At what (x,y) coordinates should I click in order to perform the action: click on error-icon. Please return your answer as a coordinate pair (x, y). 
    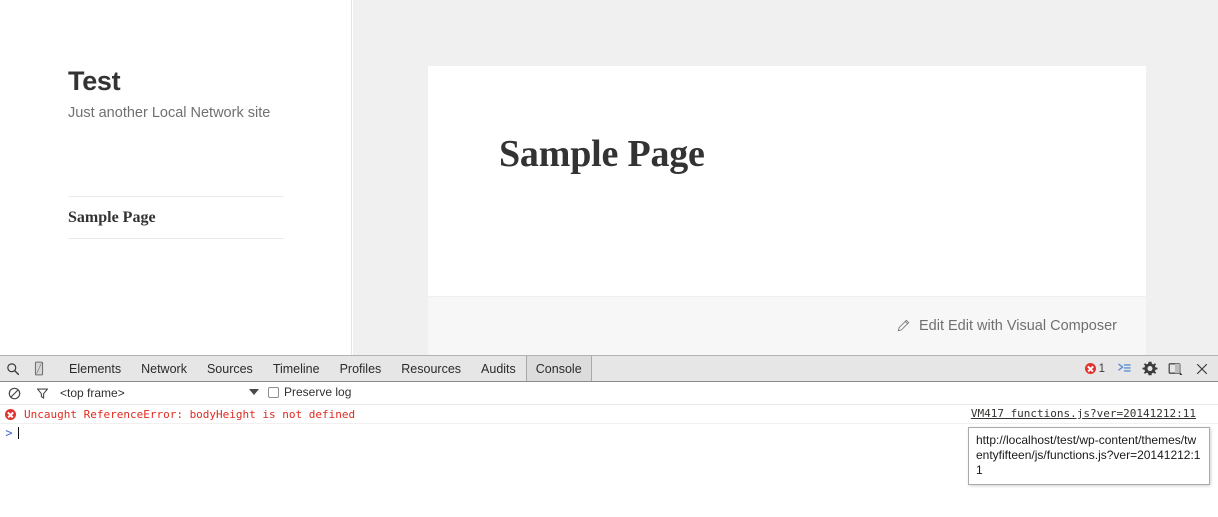
    Looking at the image, I should click on (10, 414).